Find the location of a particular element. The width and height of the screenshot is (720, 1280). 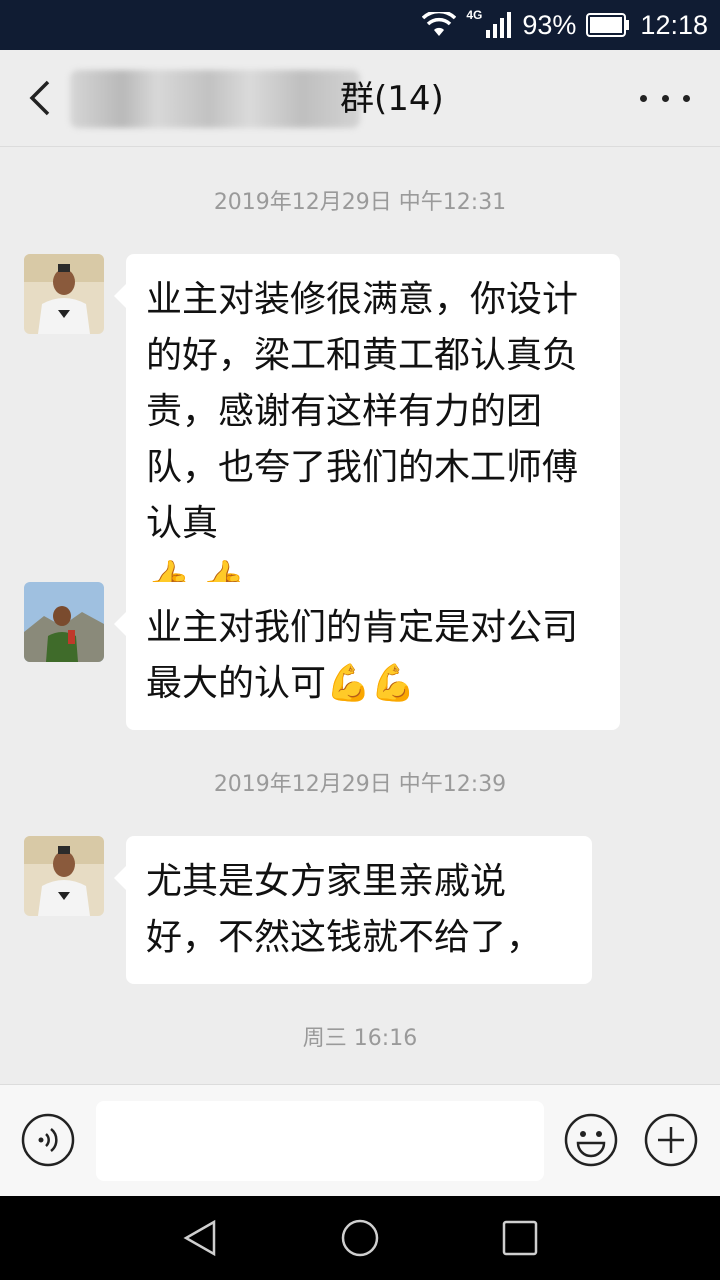

back-button is located at coordinates (40, 98).